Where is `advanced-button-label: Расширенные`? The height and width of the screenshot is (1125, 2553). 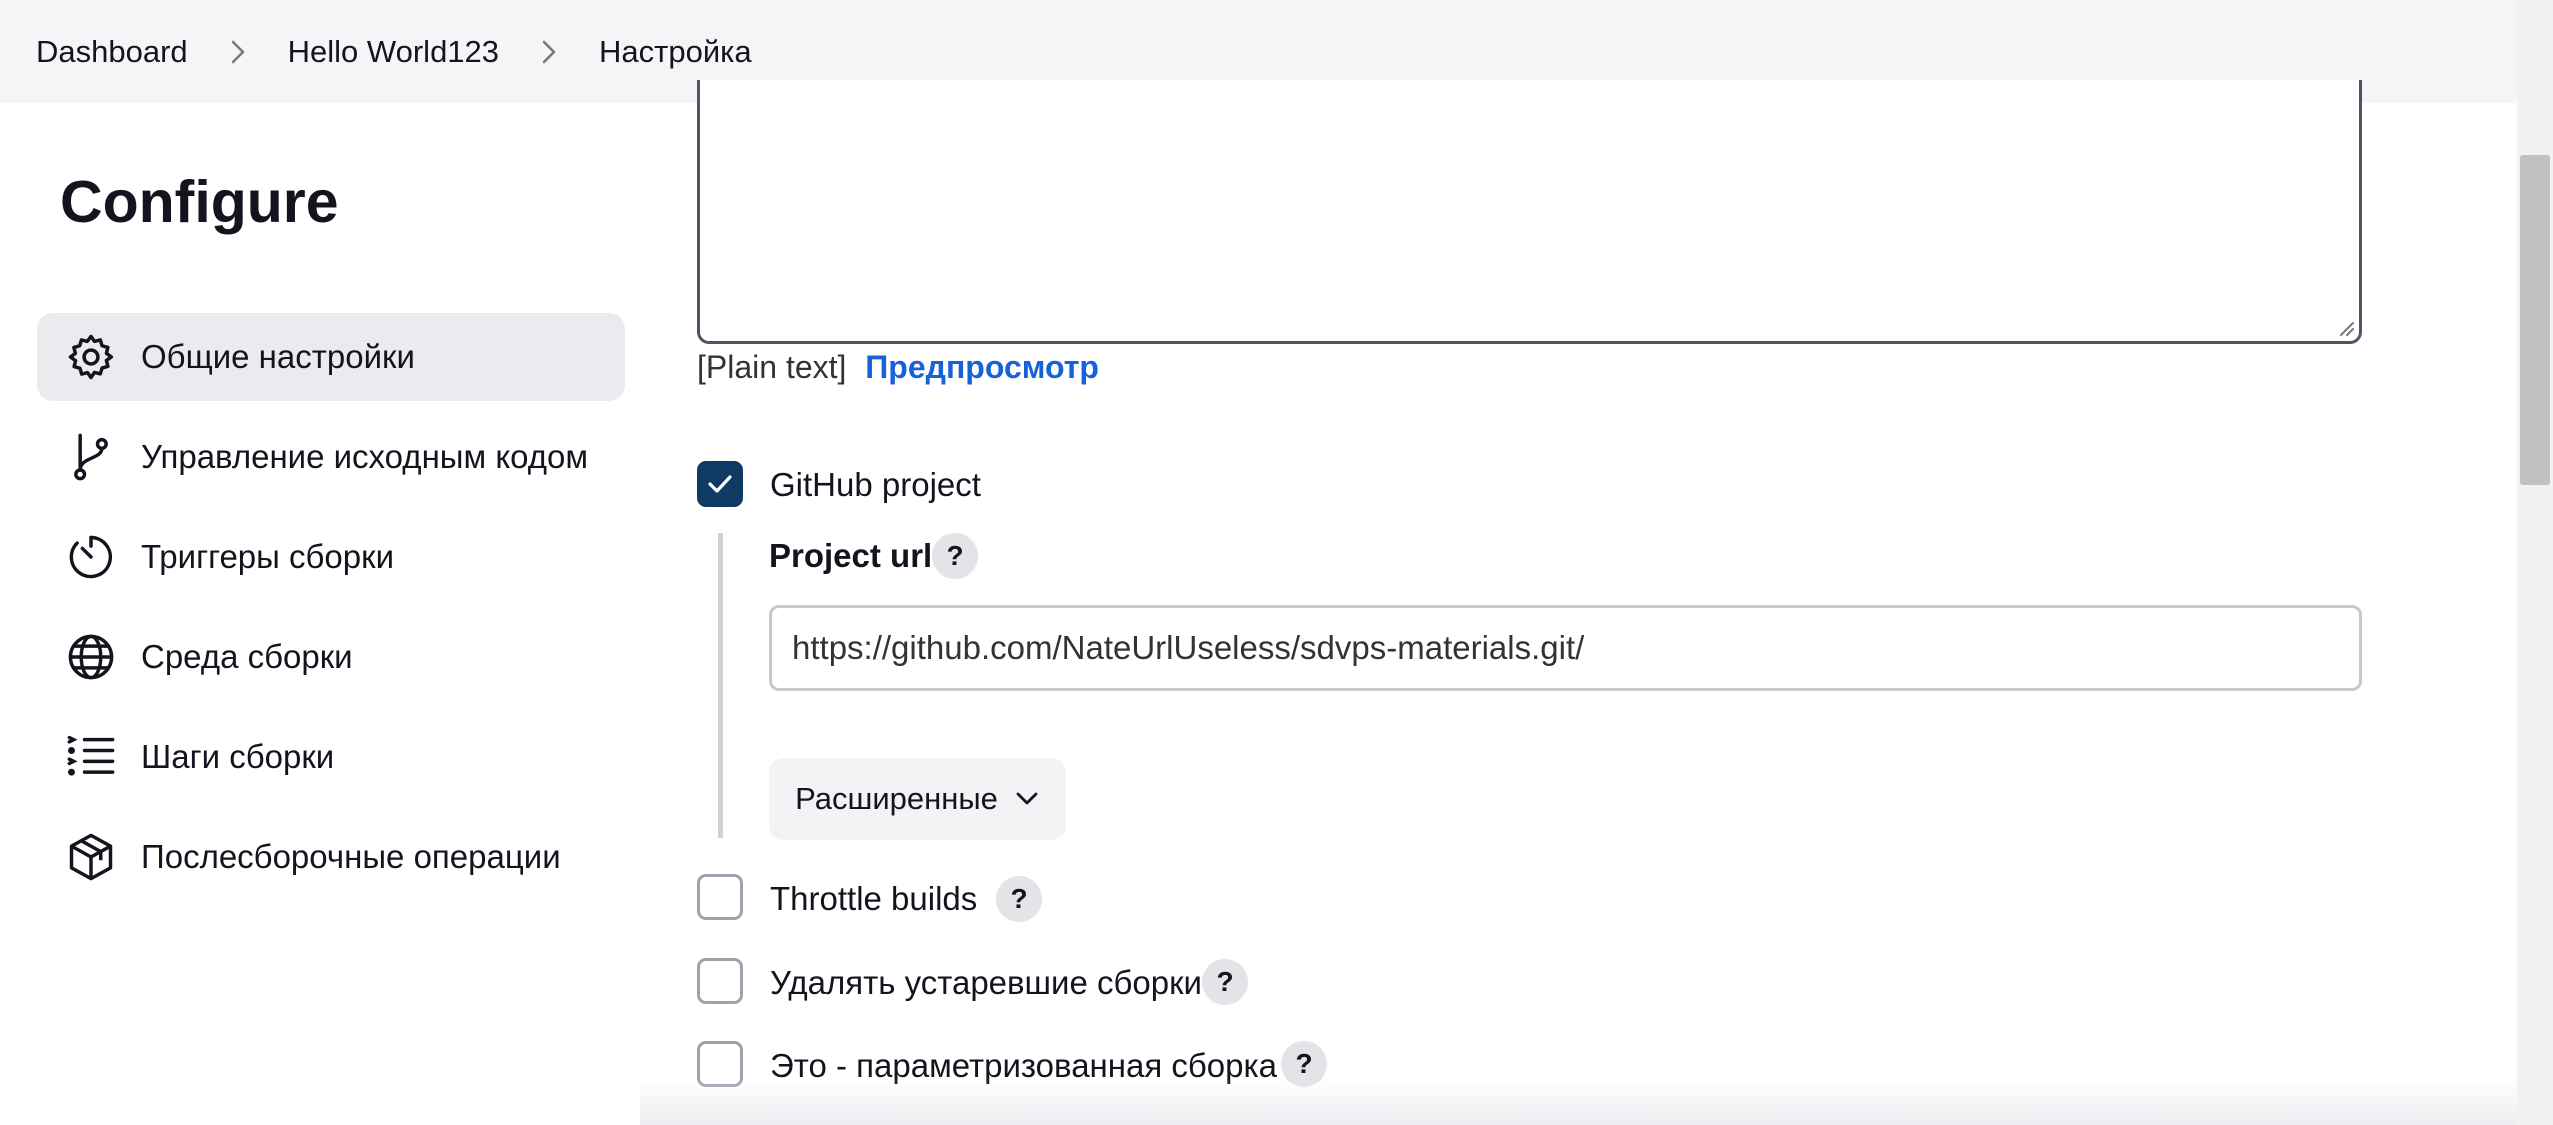
advanced-button-label: Расширенные is located at coordinates (896, 798).